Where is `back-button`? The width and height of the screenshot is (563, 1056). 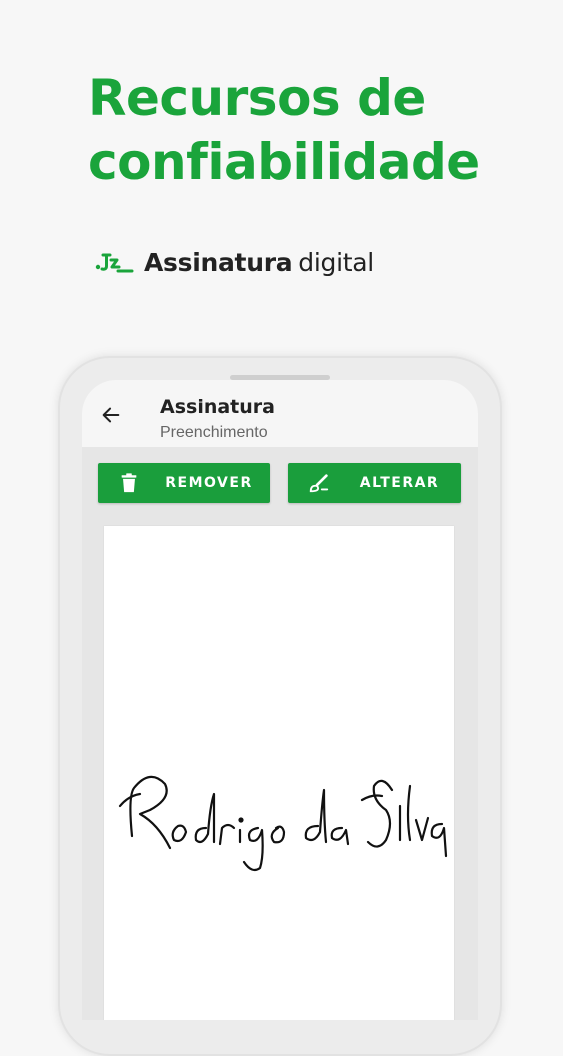
back-button is located at coordinates (111, 415).